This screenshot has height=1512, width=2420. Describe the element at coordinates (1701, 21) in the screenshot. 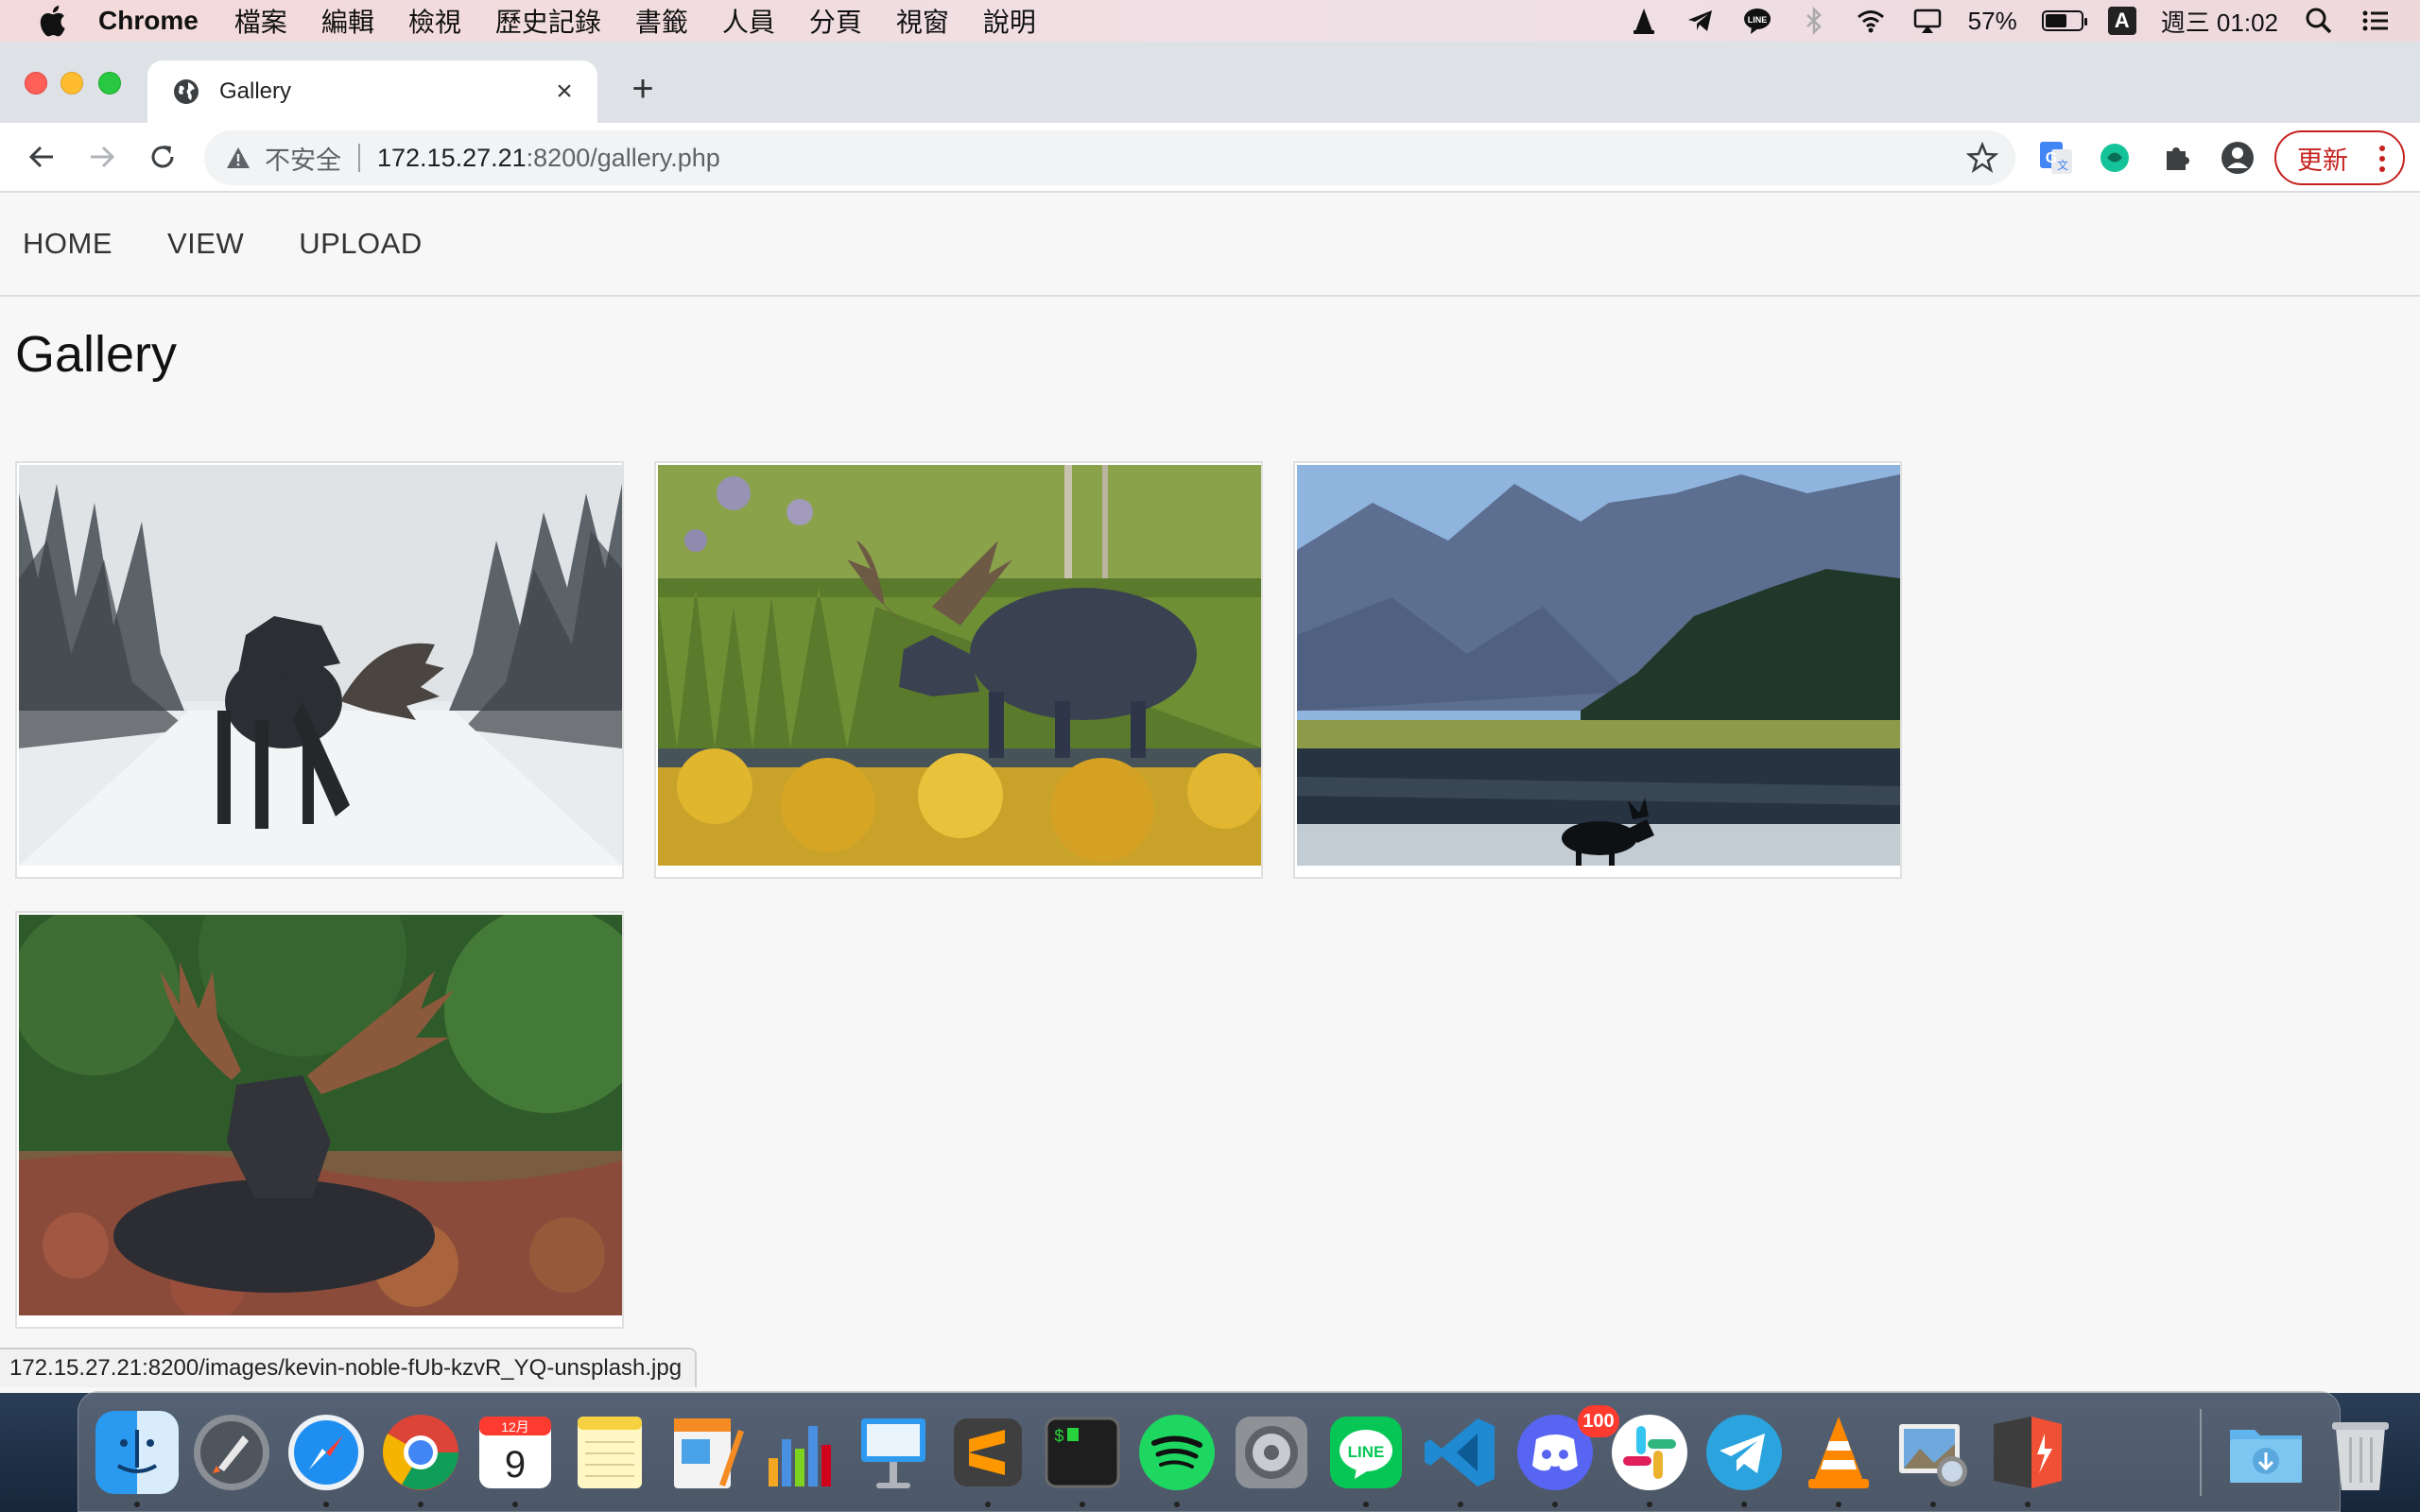

I see `telegram-status-icon` at that location.